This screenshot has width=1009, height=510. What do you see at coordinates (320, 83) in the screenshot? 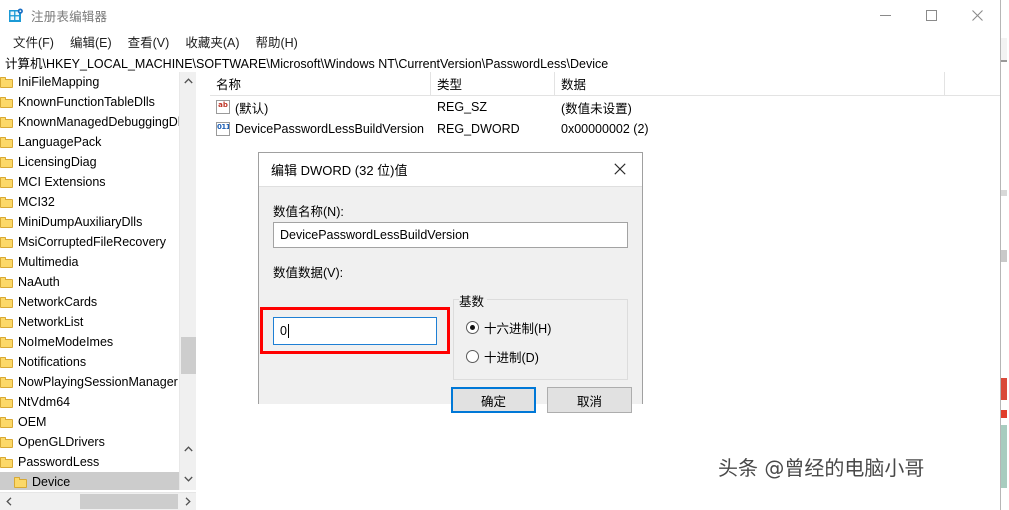
I see `column-header-name: 名称` at bounding box center [320, 83].